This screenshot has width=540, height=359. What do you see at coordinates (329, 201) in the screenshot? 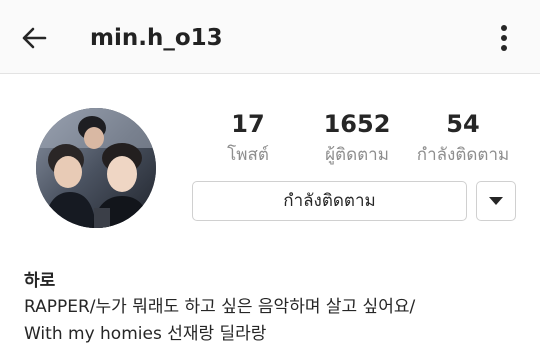
I see `following-button: กำลังติดตาม` at bounding box center [329, 201].